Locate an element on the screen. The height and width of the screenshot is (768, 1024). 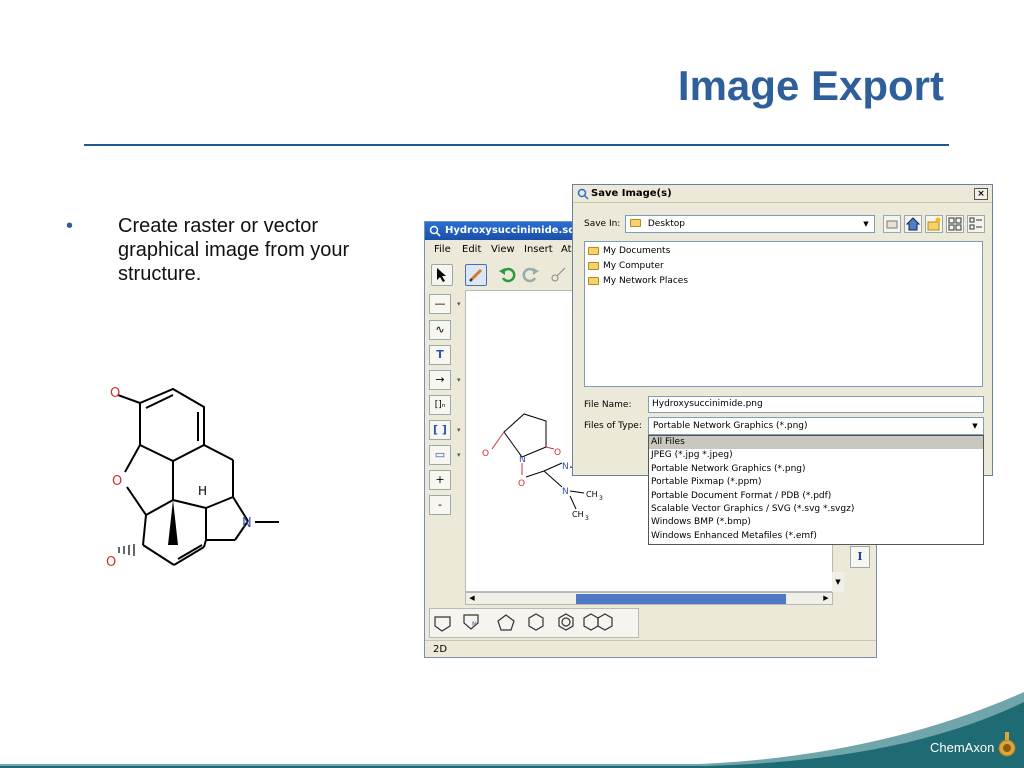
list-item: My Network Places is located at coordinates (638, 281).